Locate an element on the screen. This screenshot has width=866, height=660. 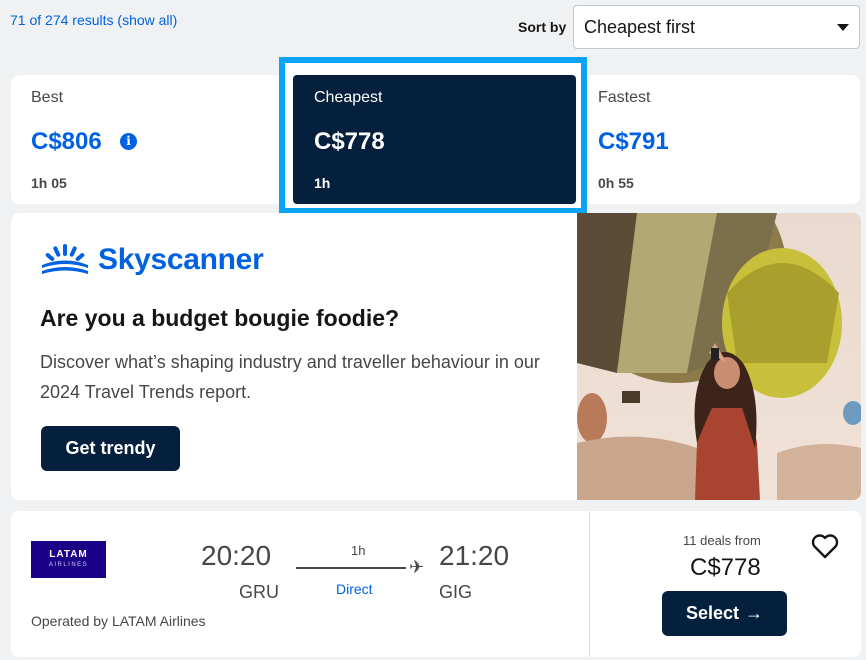
ad-headline: Are you a budget bougie foodie? is located at coordinates (220, 318).